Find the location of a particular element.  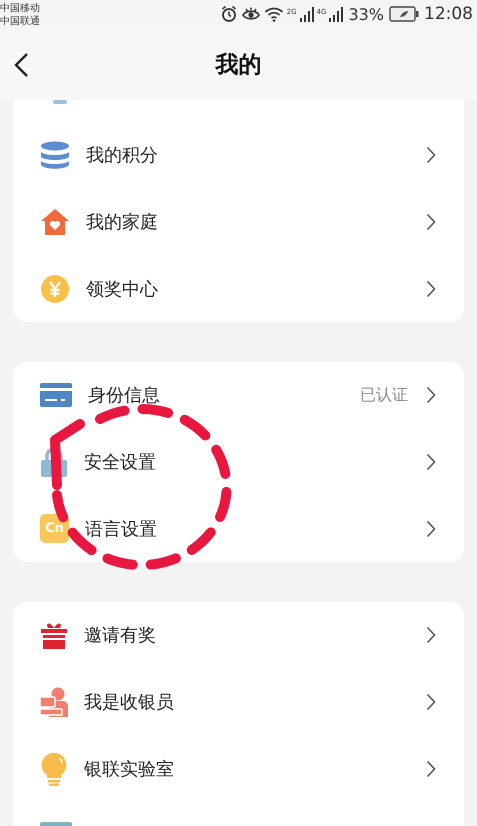

clock-time: 12:08 is located at coordinates (448, 14).